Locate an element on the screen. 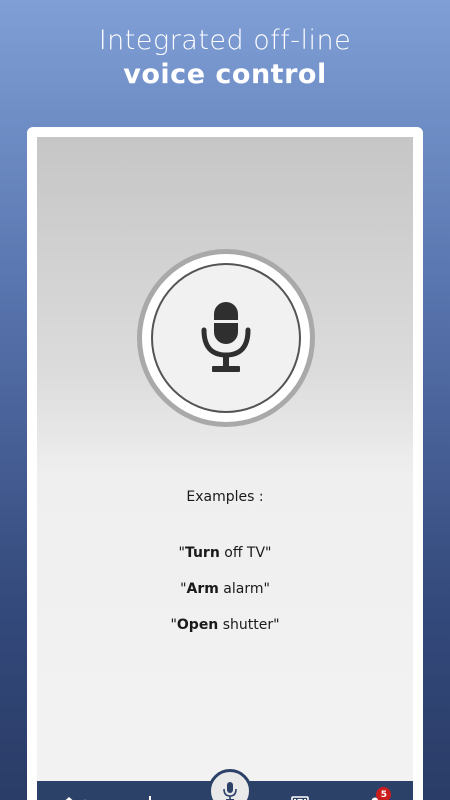 The width and height of the screenshot is (450, 800). example-keyword: Turn is located at coordinates (202, 553).